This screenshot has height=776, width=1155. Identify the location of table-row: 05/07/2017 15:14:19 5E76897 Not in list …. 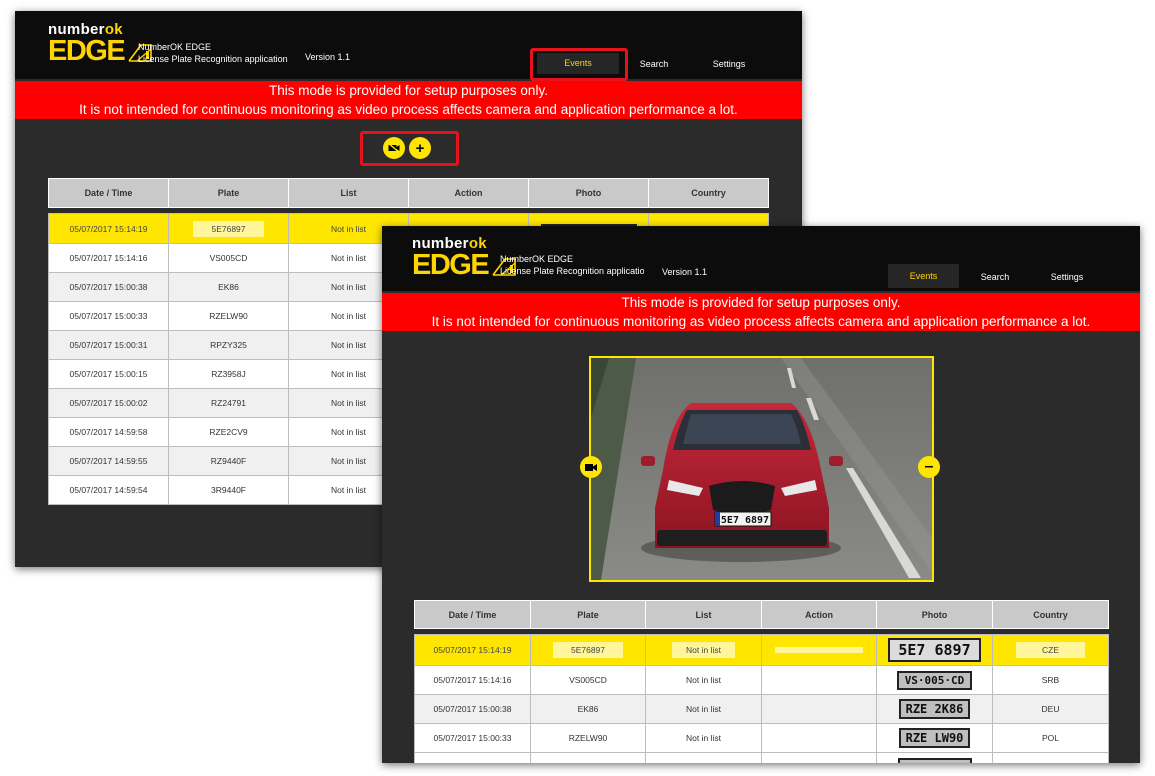
(761, 650).